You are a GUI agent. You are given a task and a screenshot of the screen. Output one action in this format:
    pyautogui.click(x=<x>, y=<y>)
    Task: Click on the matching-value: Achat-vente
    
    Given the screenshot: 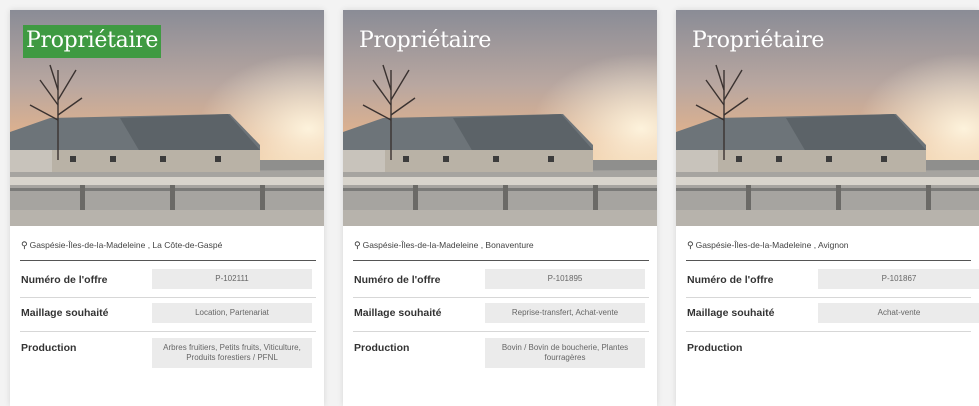 What is the action you would take?
    pyautogui.click(x=898, y=313)
    